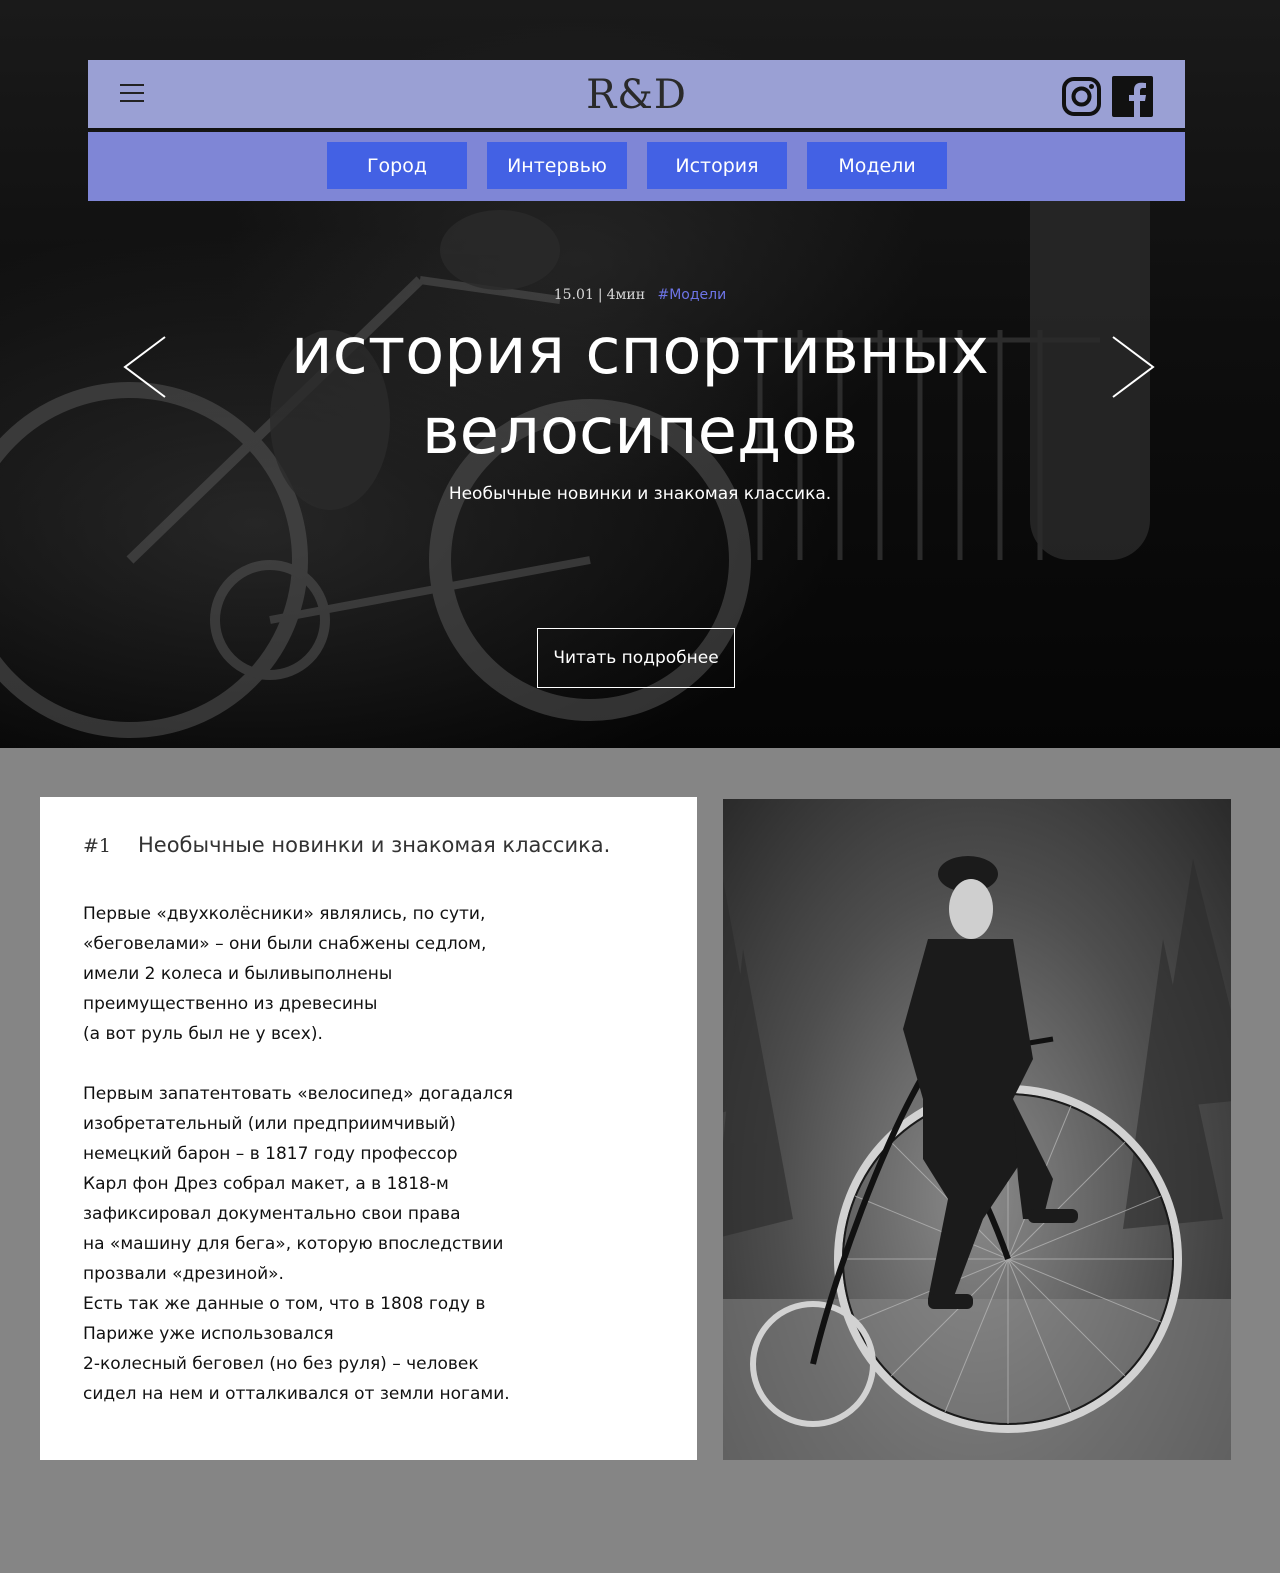  Describe the element at coordinates (877, 165) in the screenshot. I see `nav-item-models: Модели` at that location.